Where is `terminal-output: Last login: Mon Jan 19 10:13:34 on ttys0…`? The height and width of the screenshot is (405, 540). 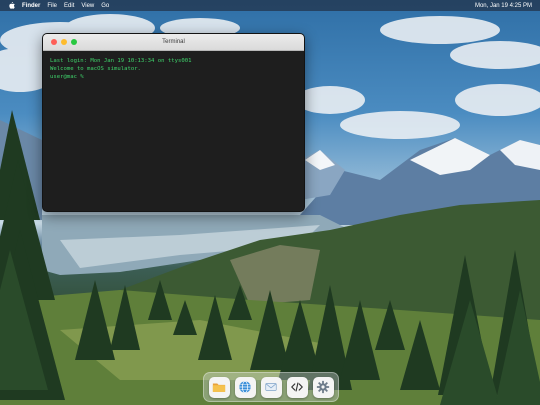 terminal-output: Last login: Mon Jan 19 10:13:34 on ttys0… is located at coordinates (173, 69).